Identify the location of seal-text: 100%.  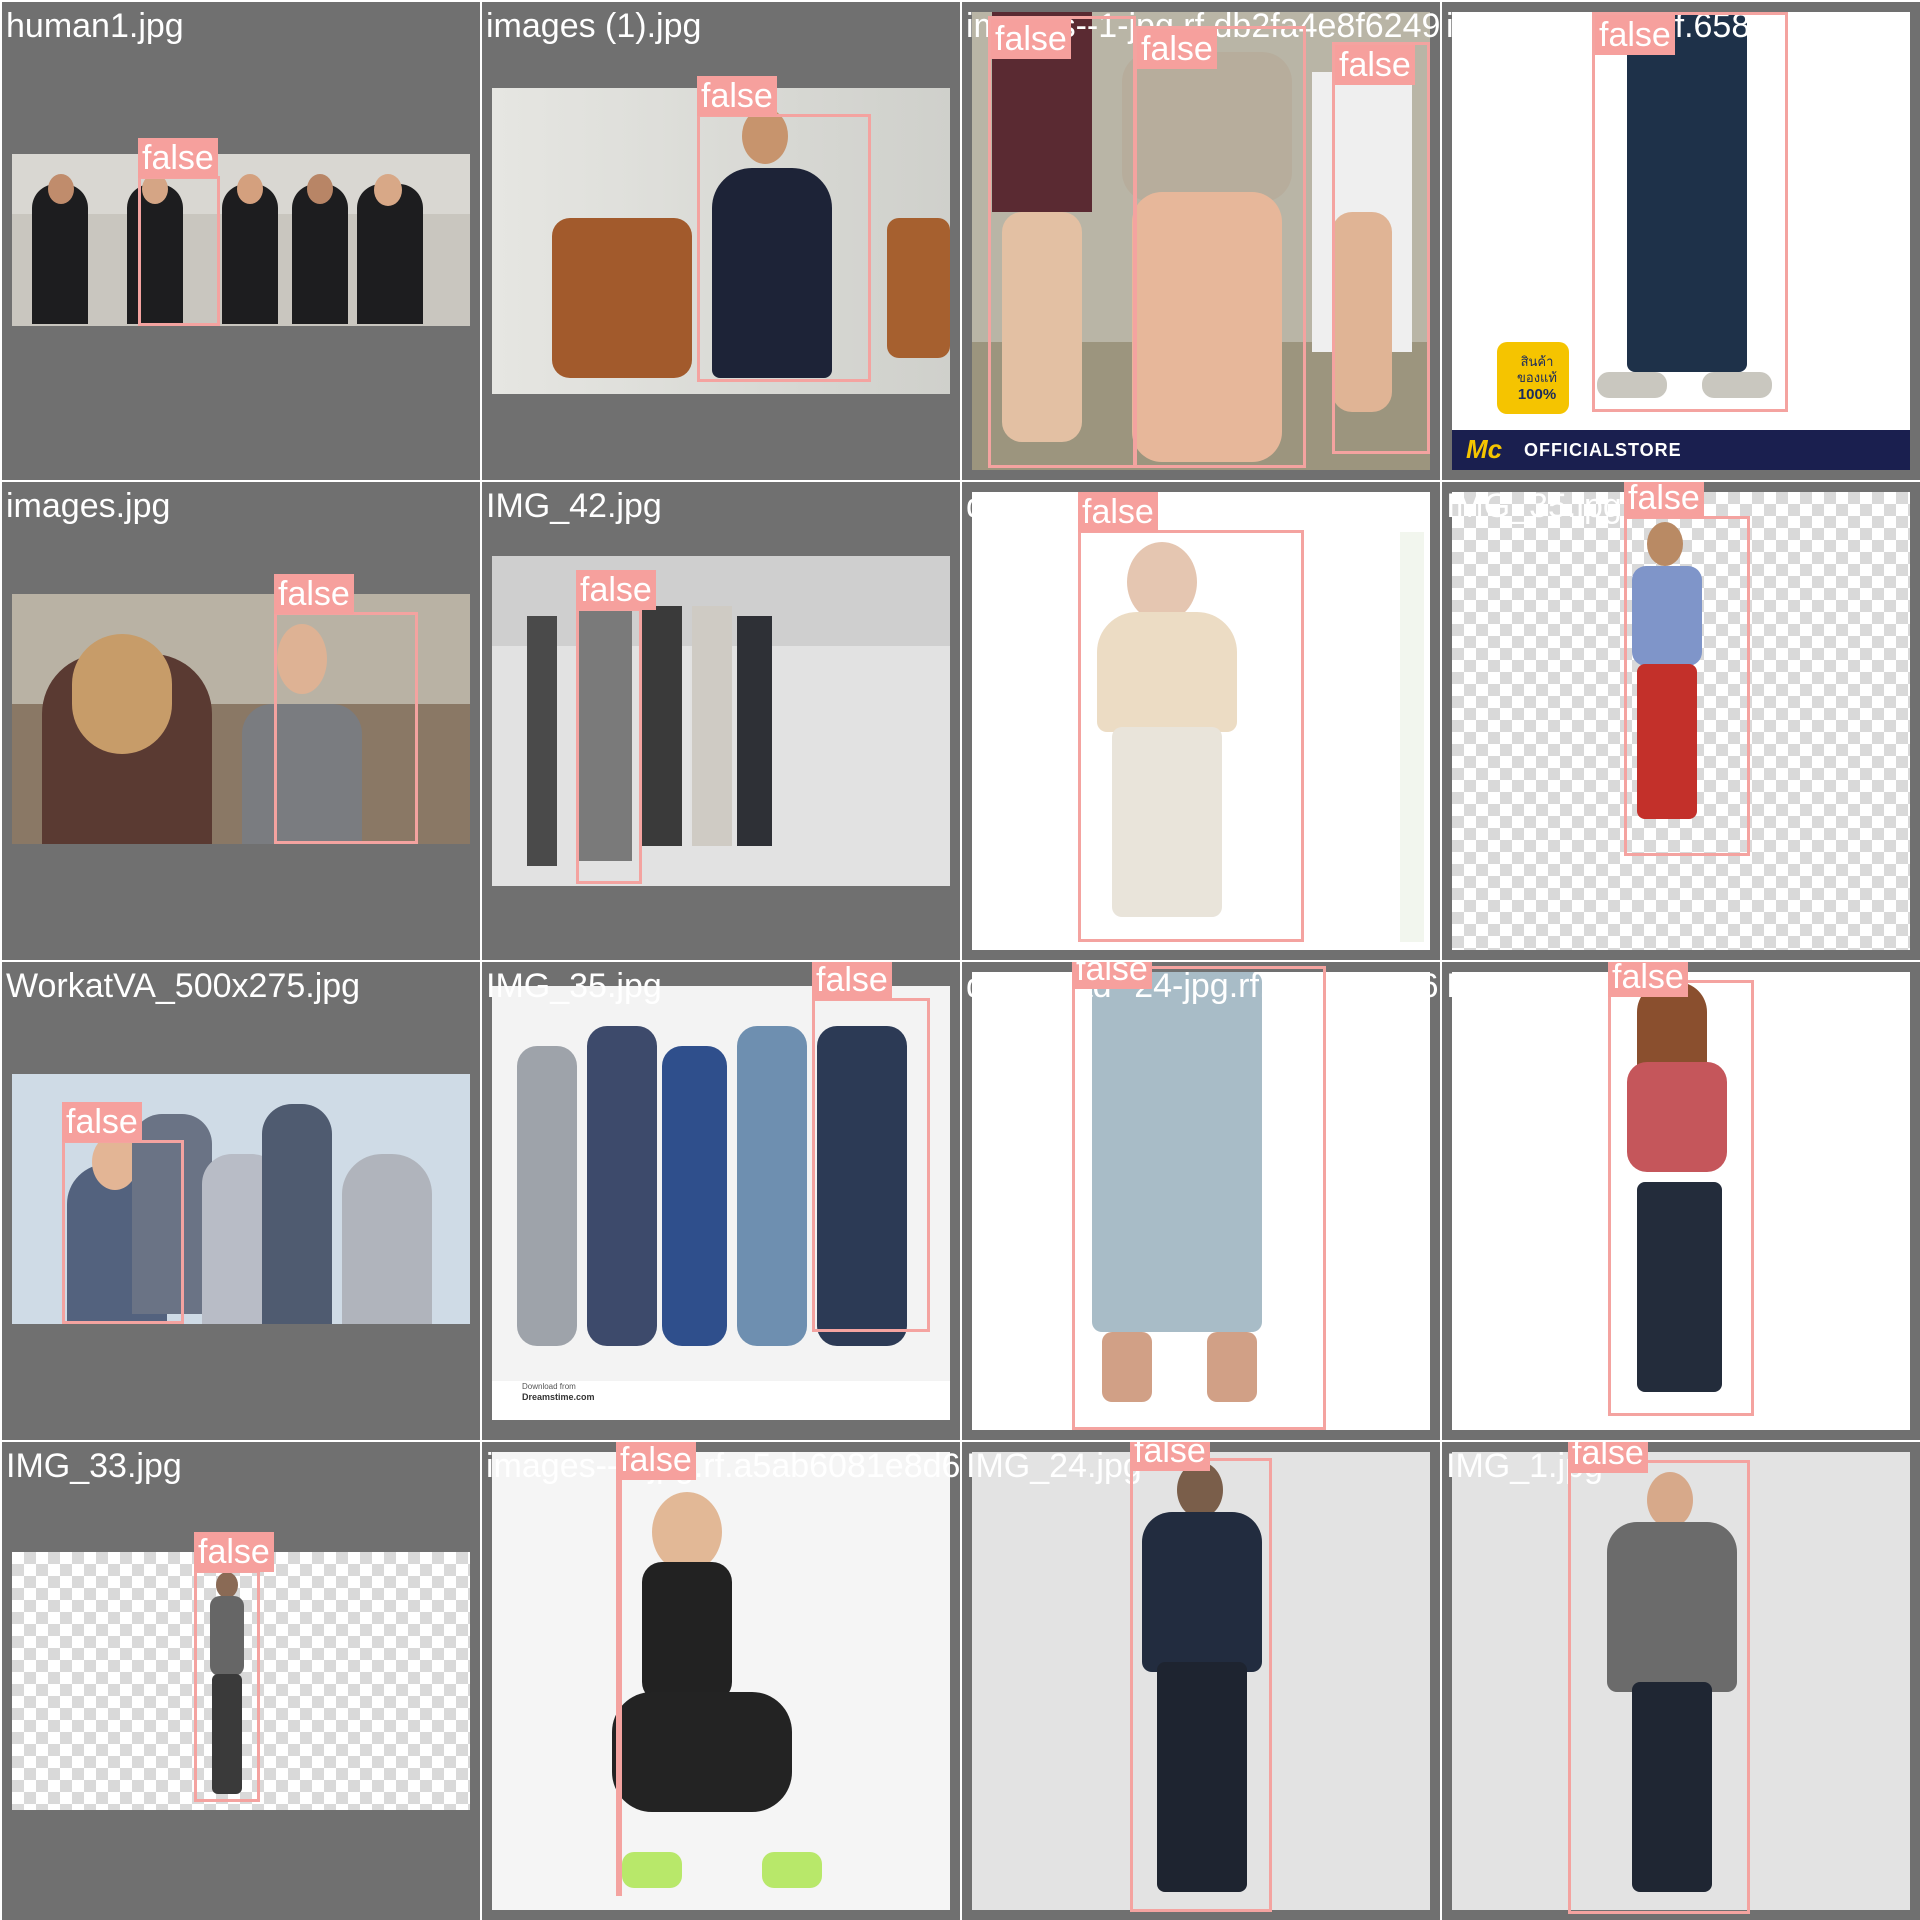
(1537, 394).